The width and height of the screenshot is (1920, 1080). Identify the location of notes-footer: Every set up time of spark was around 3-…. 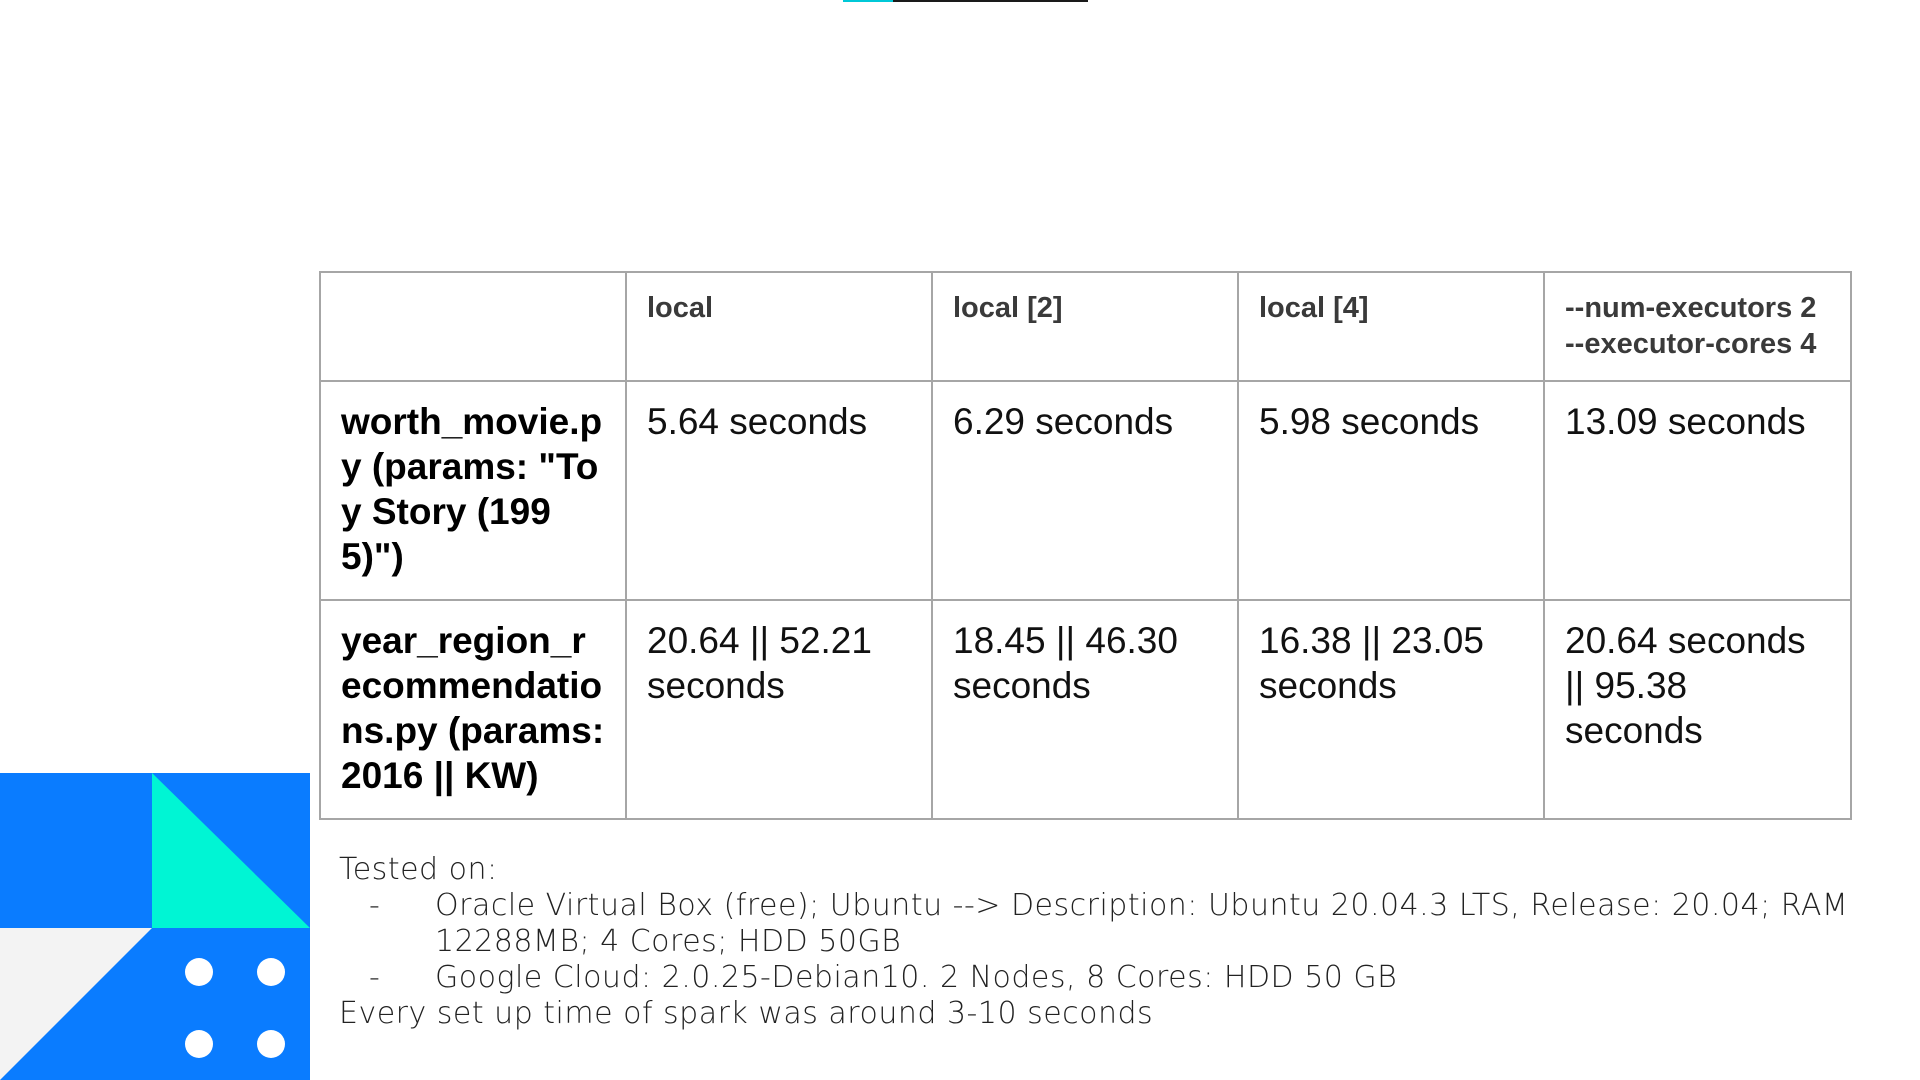
(746, 1013).